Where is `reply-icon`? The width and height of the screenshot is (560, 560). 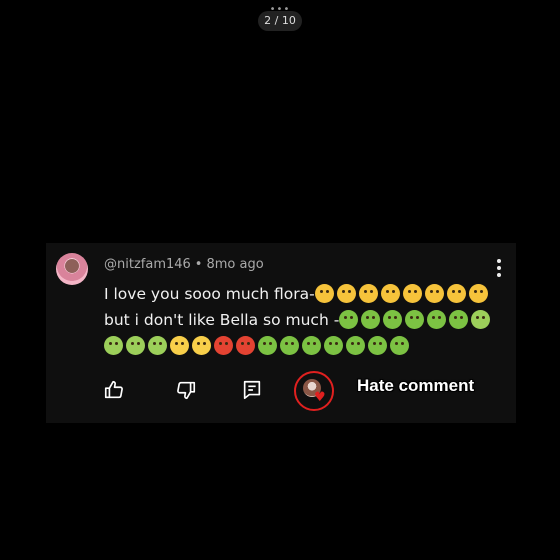 reply-icon is located at coordinates (252, 390).